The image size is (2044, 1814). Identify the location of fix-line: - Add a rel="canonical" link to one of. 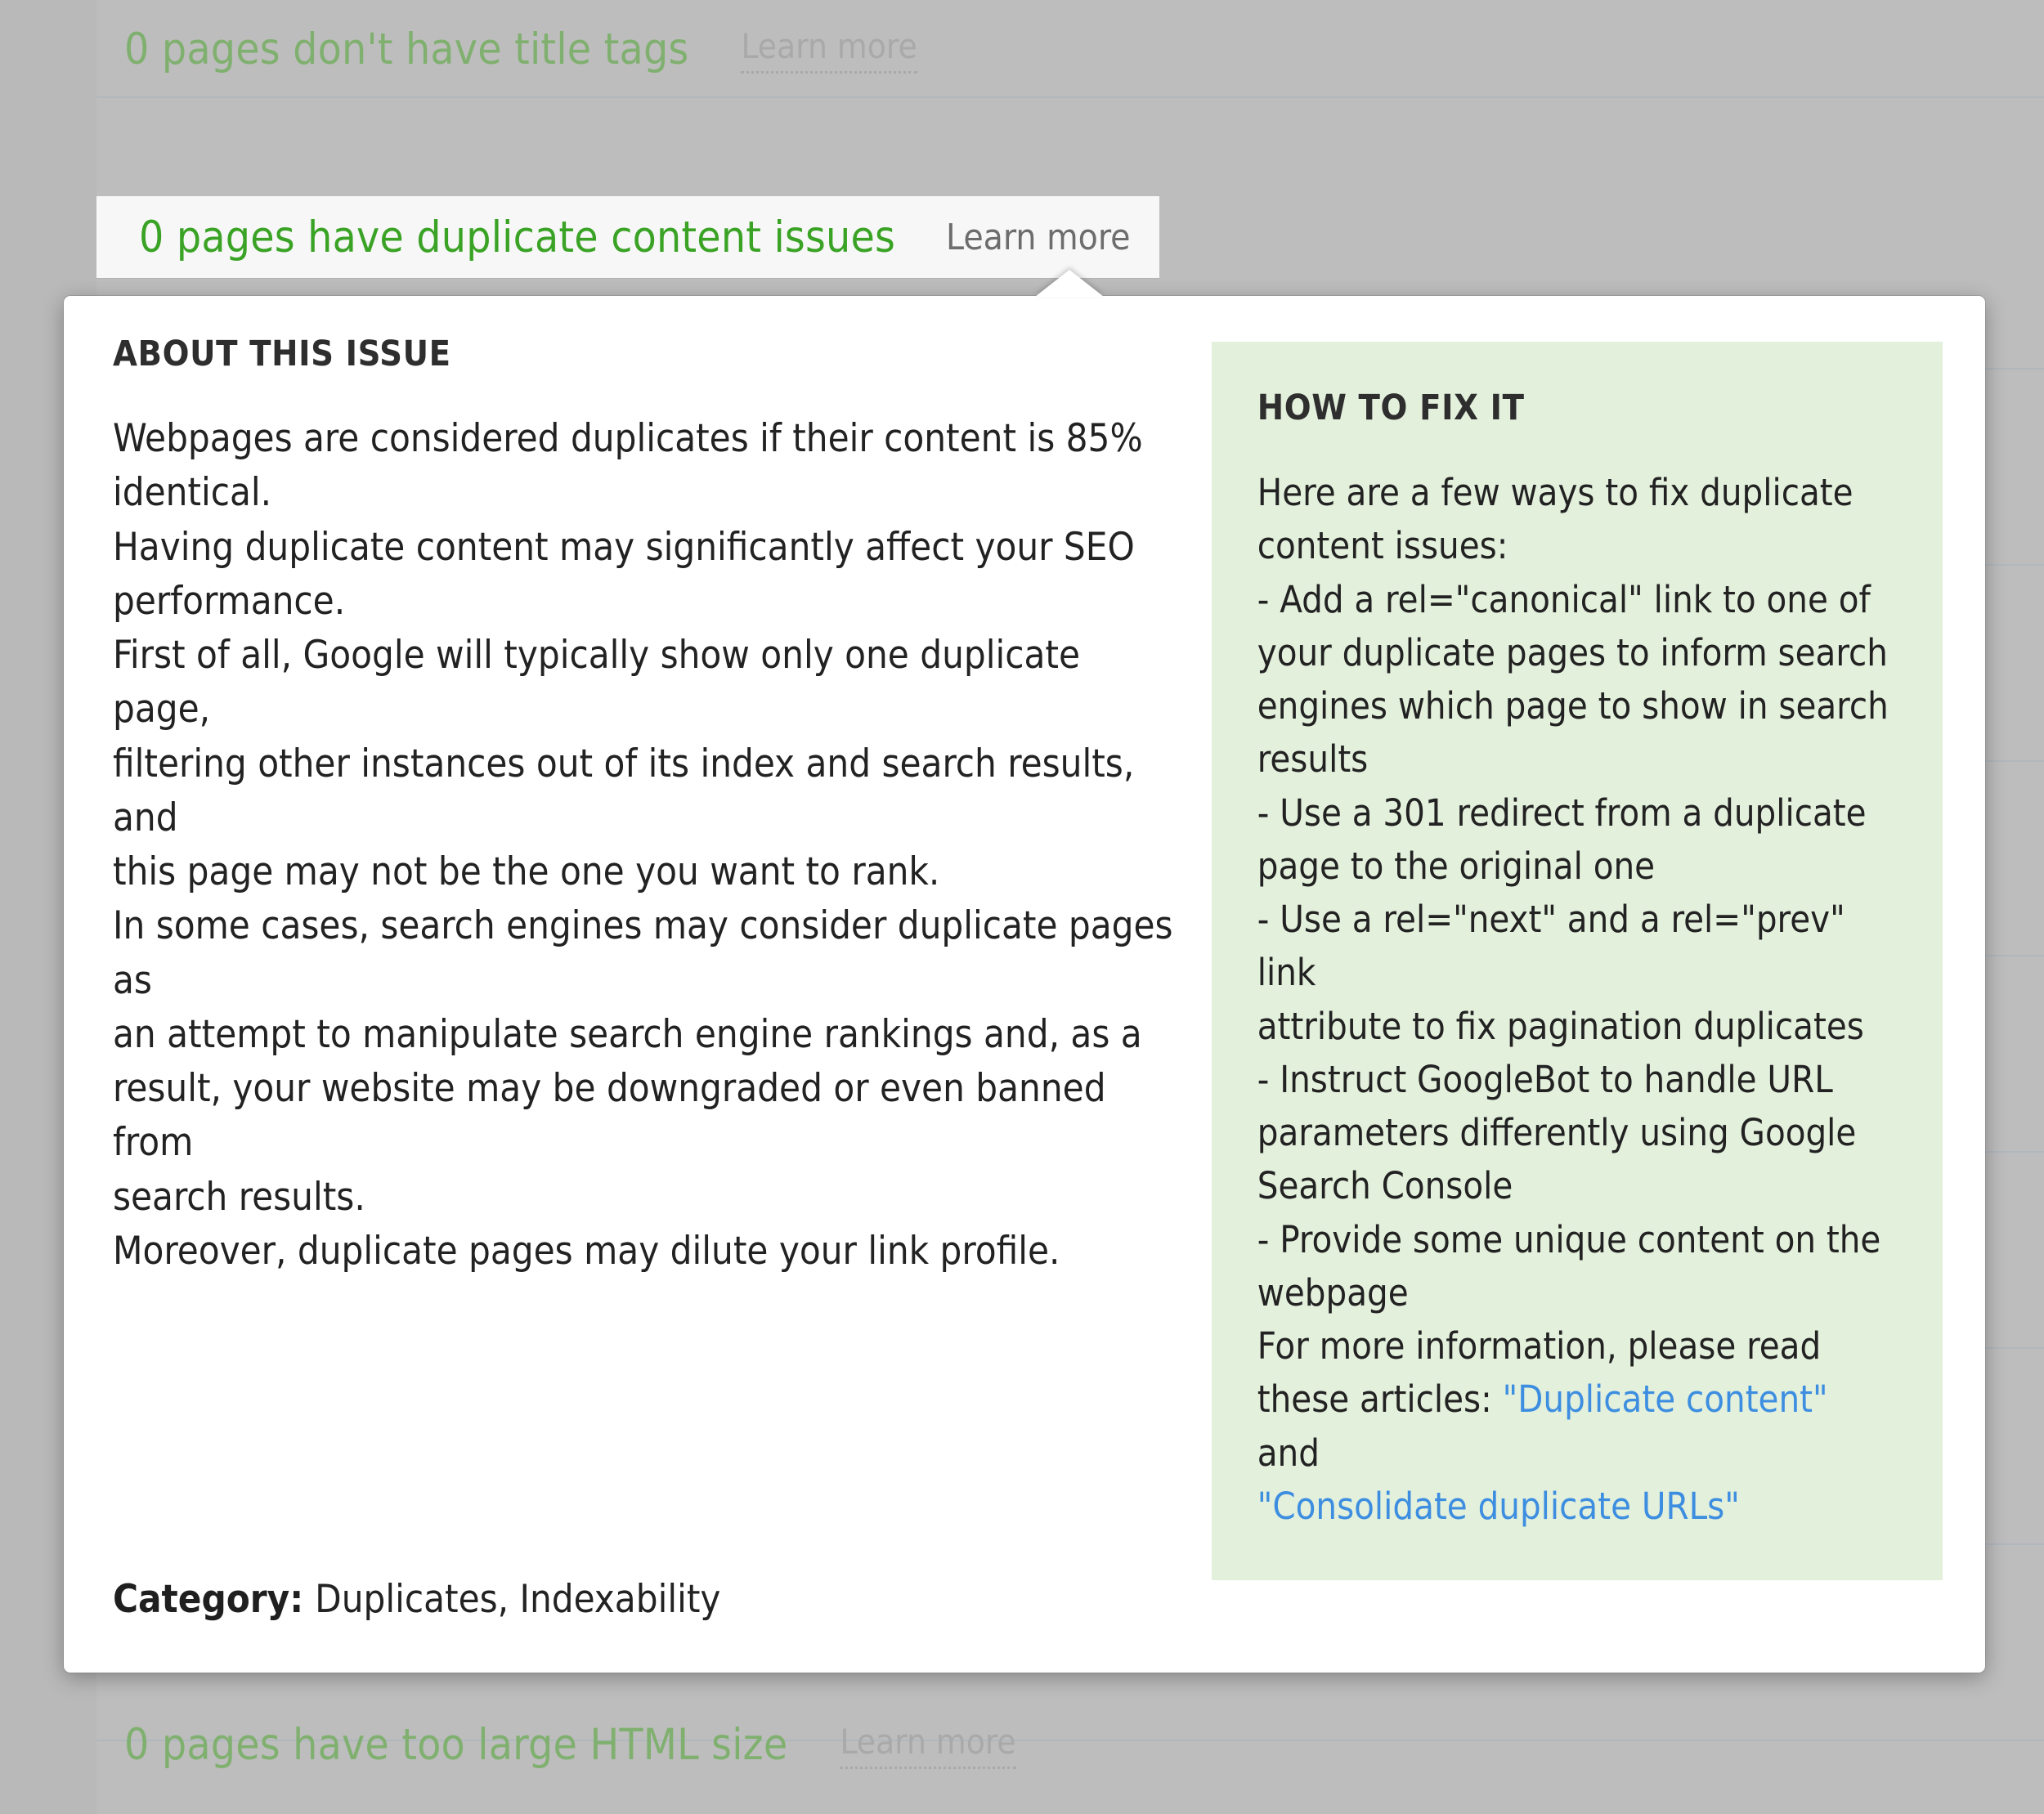
(1564, 599).